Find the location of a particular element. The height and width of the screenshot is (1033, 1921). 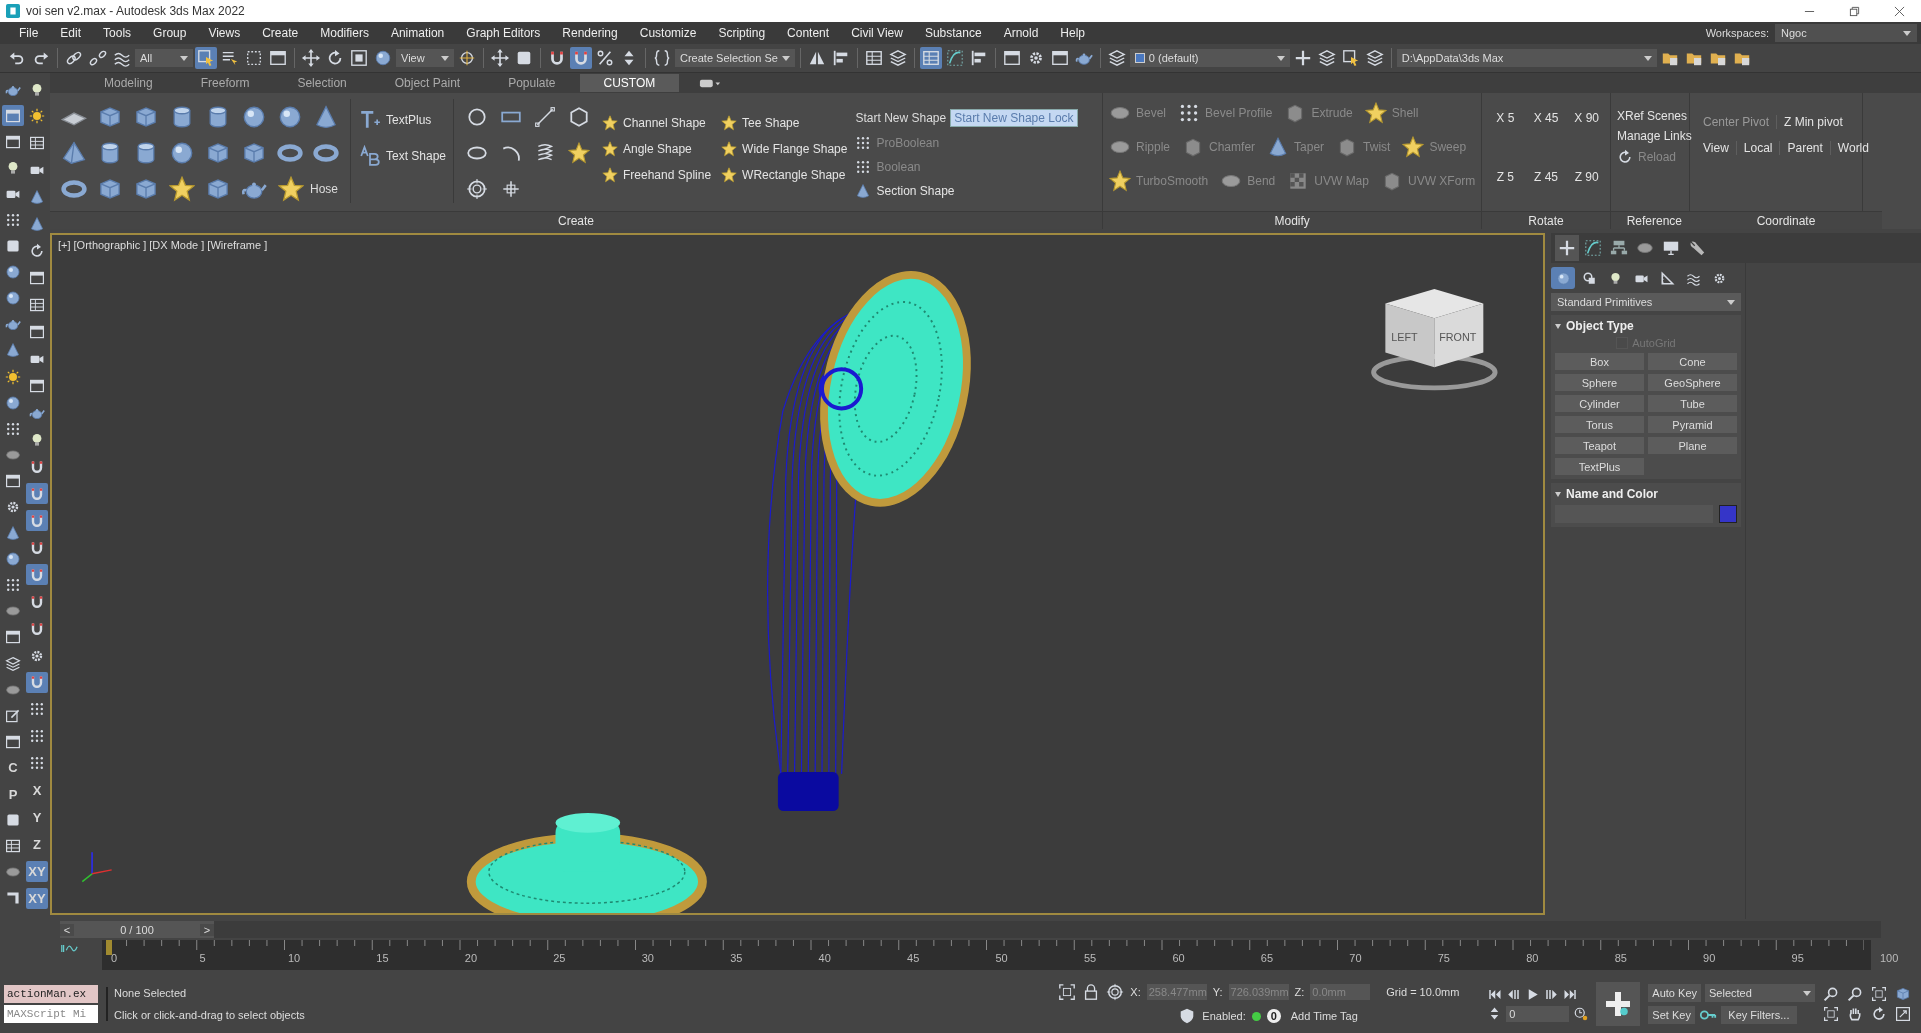

menu-item: Scripting is located at coordinates (742, 33).